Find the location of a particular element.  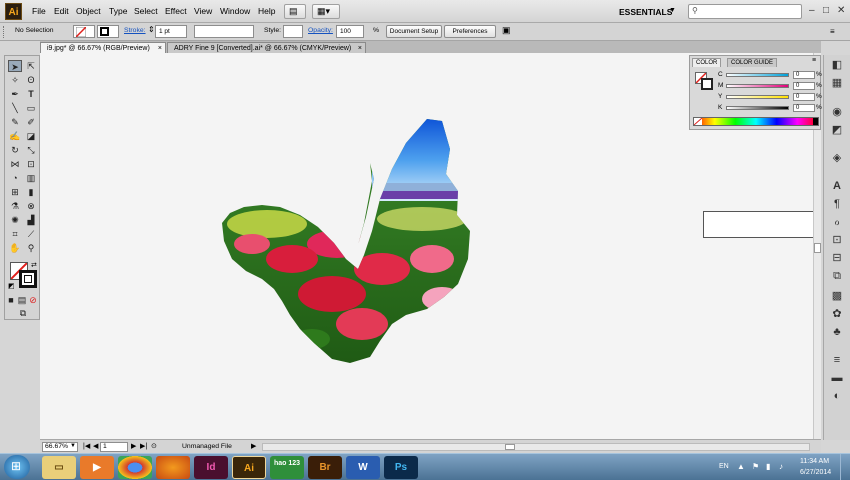

tab-color-guide: COLOR GUIDE is located at coordinates (752, 62).